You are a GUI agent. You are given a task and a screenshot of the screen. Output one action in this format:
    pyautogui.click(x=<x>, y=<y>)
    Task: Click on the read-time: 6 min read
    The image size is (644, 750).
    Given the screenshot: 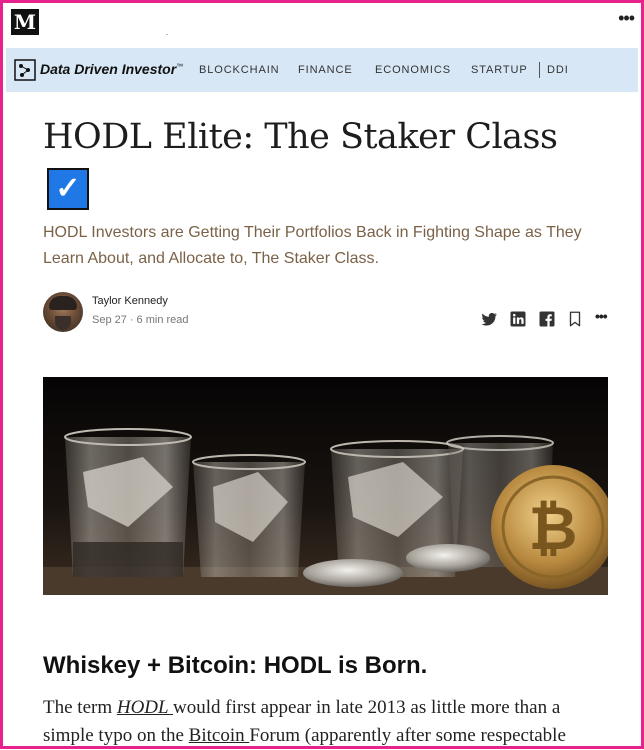 What is the action you would take?
    pyautogui.click(x=162, y=320)
    